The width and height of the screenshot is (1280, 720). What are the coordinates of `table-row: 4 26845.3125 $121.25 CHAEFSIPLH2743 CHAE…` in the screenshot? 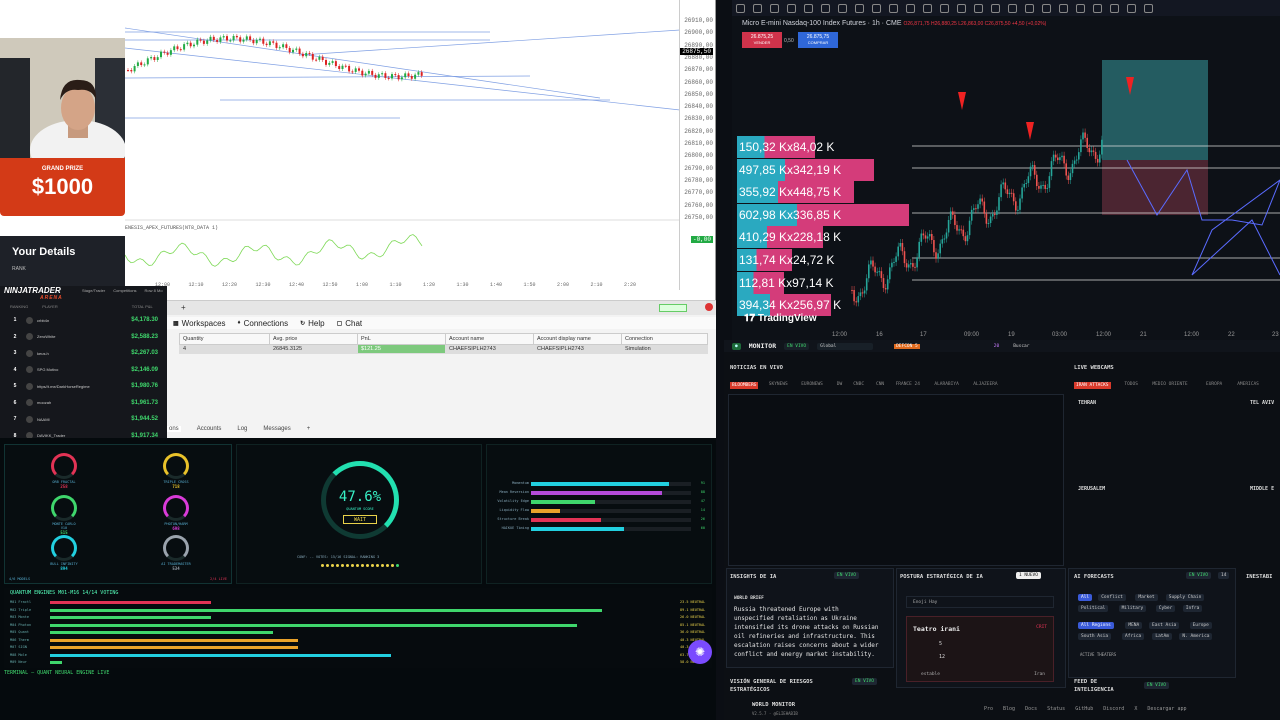 It's located at (443, 349).